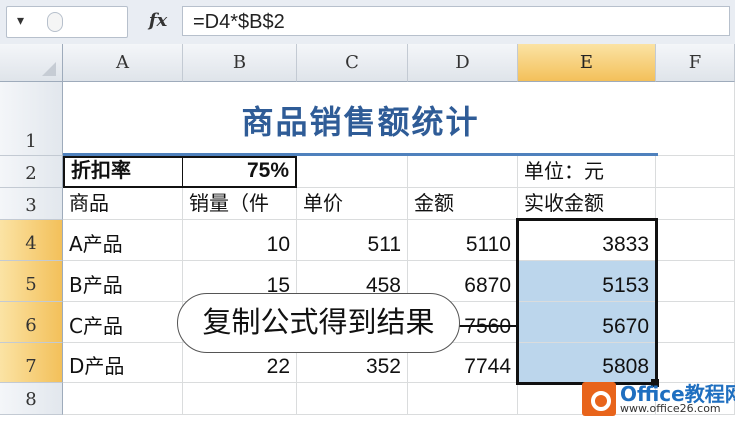 Image resolution: width=735 pixels, height=425 pixels. Describe the element at coordinates (463, 63) in the screenshot. I see `column-header-d: D` at that location.